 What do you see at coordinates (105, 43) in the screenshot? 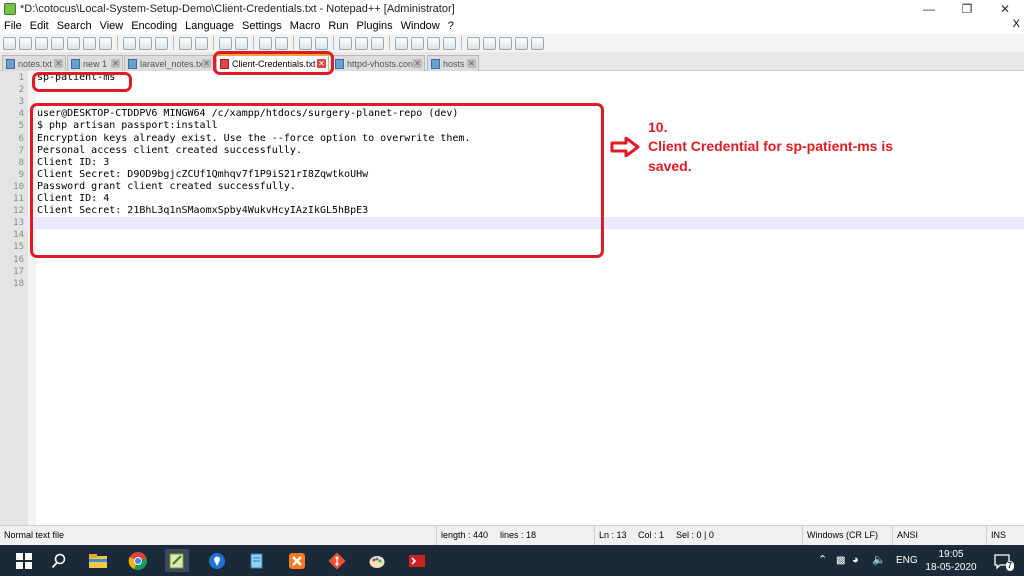
I see `print-icon` at bounding box center [105, 43].